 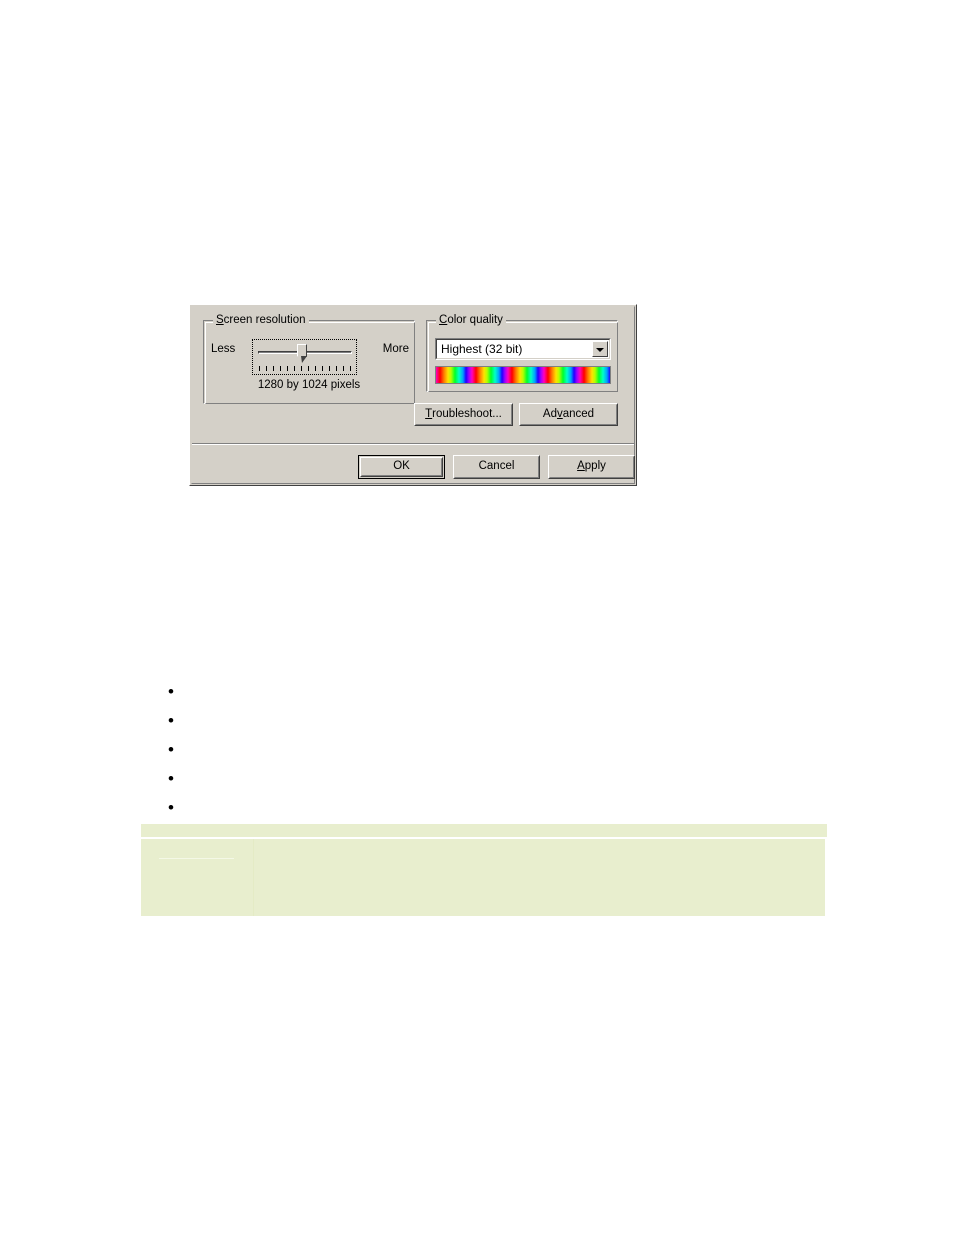 What do you see at coordinates (197, 877) in the screenshot?
I see `note-box-left-cell` at bounding box center [197, 877].